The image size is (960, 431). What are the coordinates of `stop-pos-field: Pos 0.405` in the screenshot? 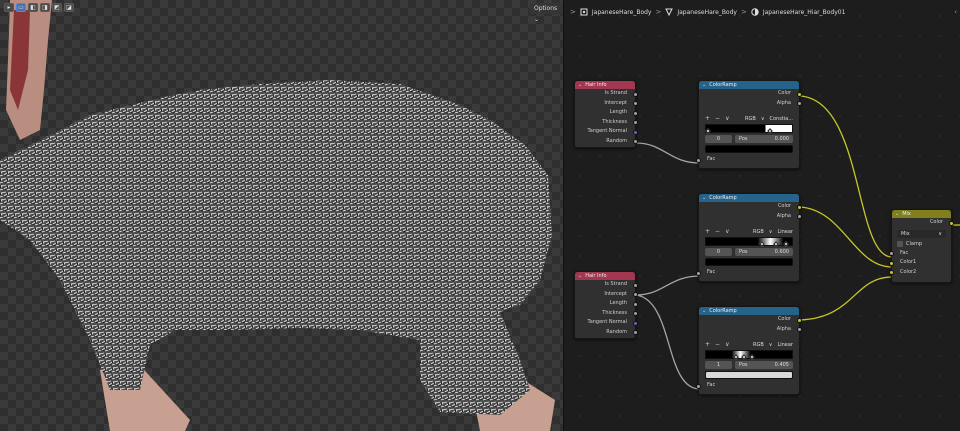 It's located at (764, 365).